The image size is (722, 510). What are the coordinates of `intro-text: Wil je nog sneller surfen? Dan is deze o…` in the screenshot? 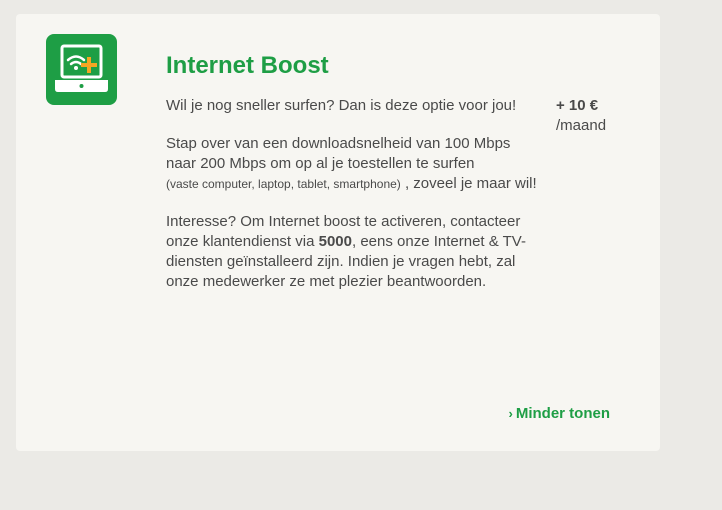 It's located at (341, 105).